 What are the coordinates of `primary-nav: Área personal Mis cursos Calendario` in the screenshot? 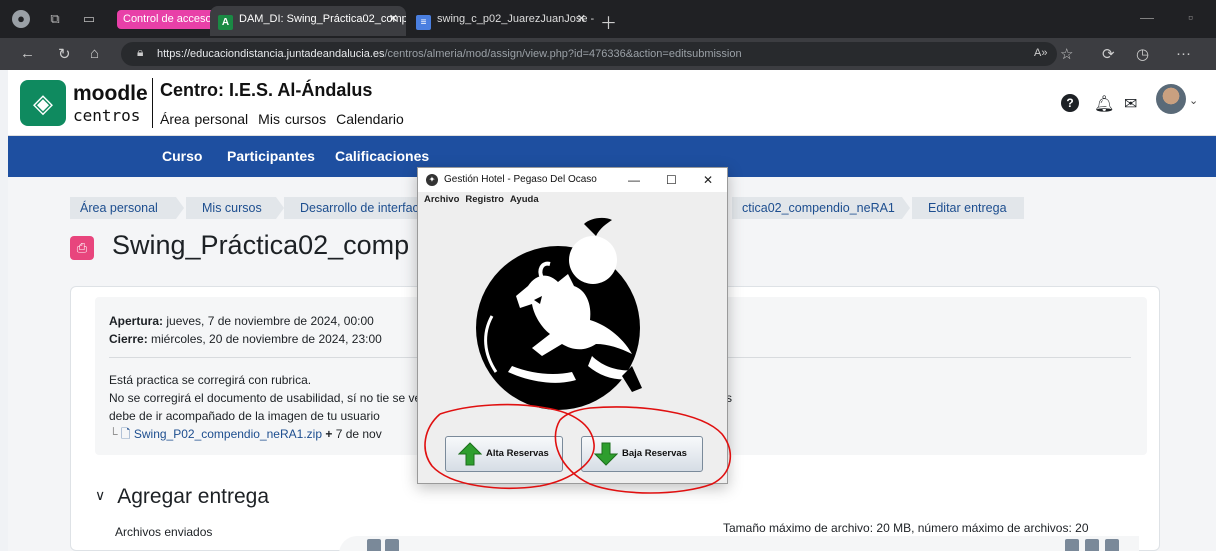 It's located at (287, 119).